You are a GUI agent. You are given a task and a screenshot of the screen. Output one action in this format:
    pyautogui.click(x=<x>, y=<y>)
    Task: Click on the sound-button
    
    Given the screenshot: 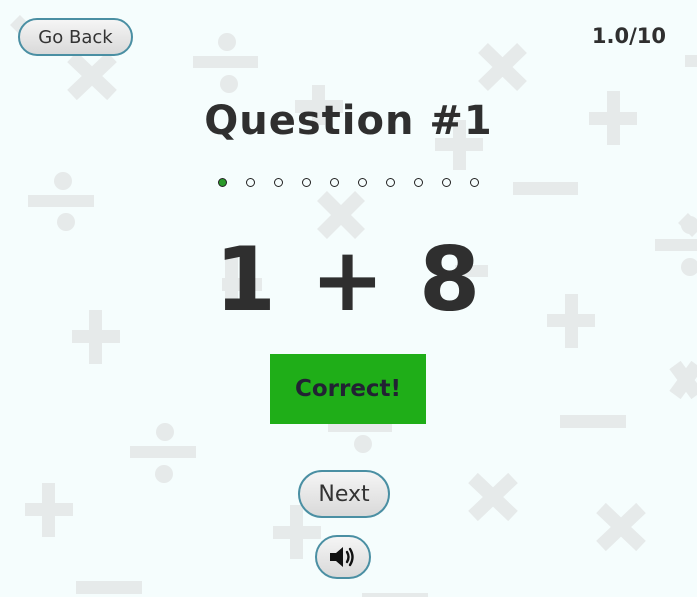 What is the action you would take?
    pyautogui.click(x=343, y=557)
    